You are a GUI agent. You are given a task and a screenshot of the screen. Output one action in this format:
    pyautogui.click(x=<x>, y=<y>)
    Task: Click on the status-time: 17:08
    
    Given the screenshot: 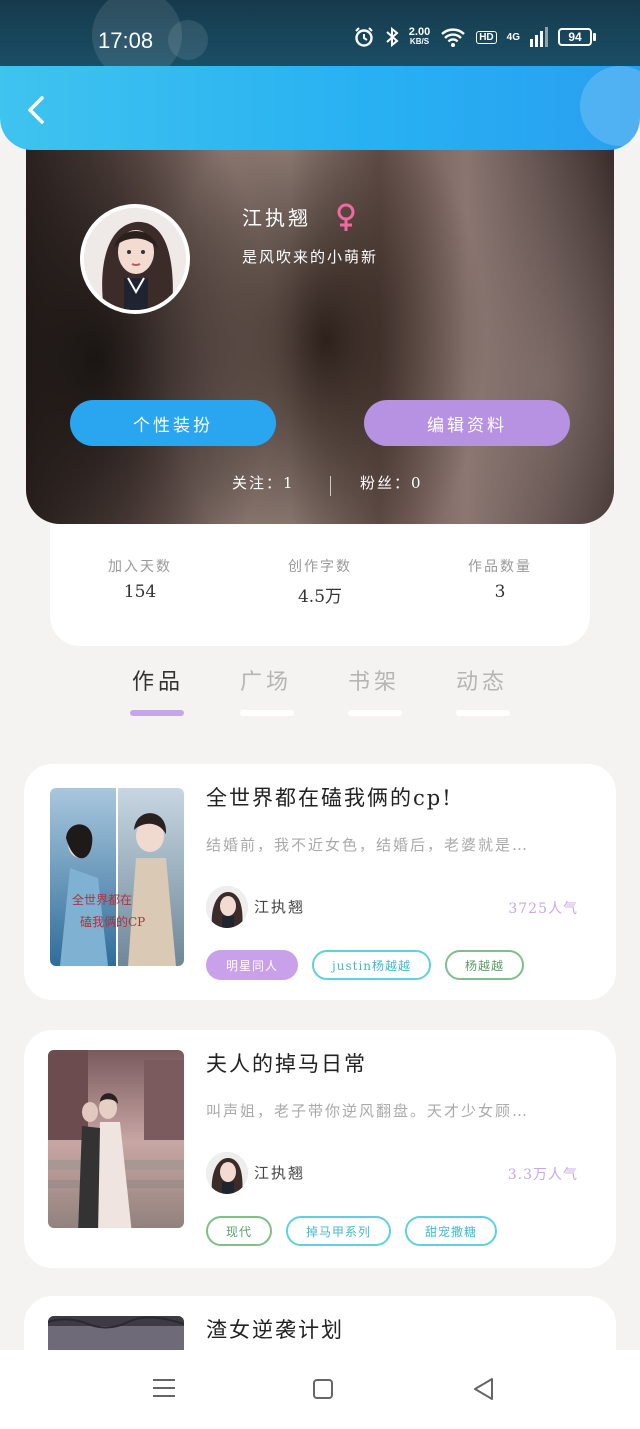 What is the action you would take?
    pyautogui.click(x=126, y=40)
    